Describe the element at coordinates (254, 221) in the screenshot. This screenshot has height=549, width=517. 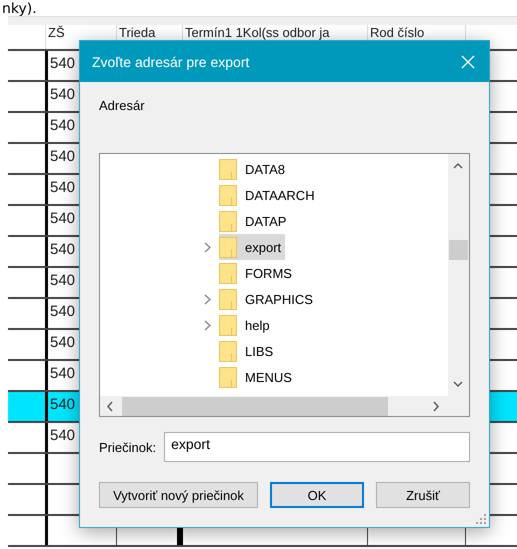
I see `tree-item: DATAP` at that location.